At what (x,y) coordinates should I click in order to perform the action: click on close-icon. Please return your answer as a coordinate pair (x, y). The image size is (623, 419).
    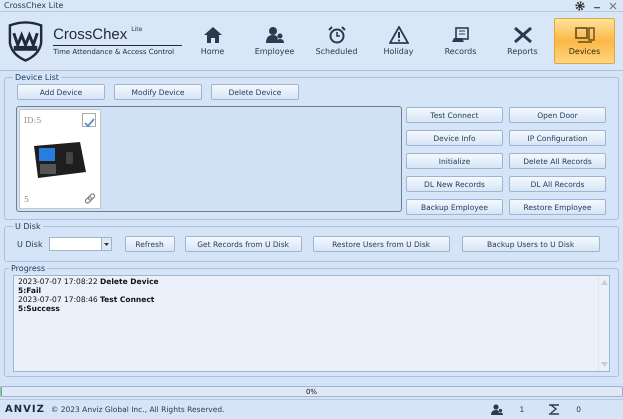
    Looking at the image, I should click on (613, 6).